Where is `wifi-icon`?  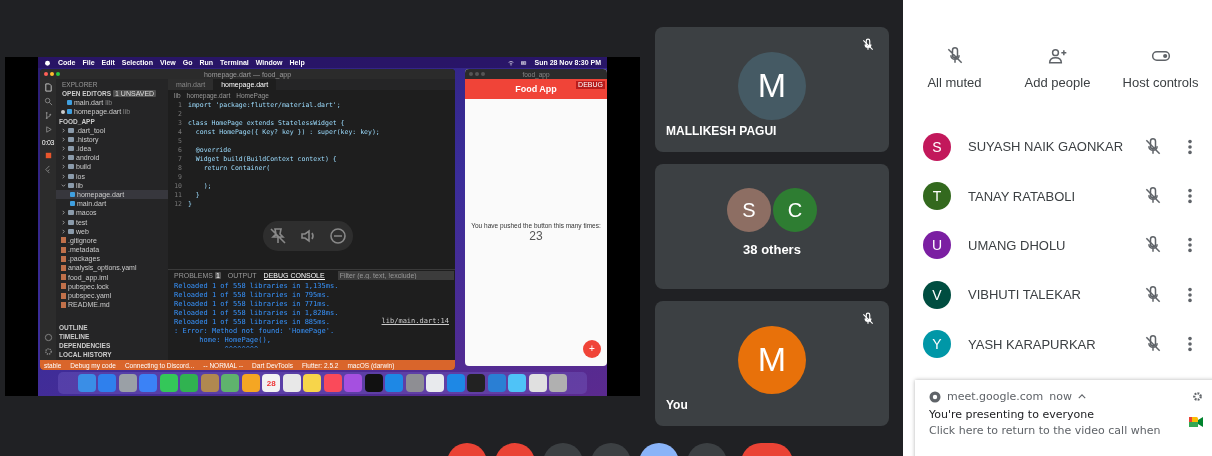
wifi-icon is located at coordinates (511, 62).